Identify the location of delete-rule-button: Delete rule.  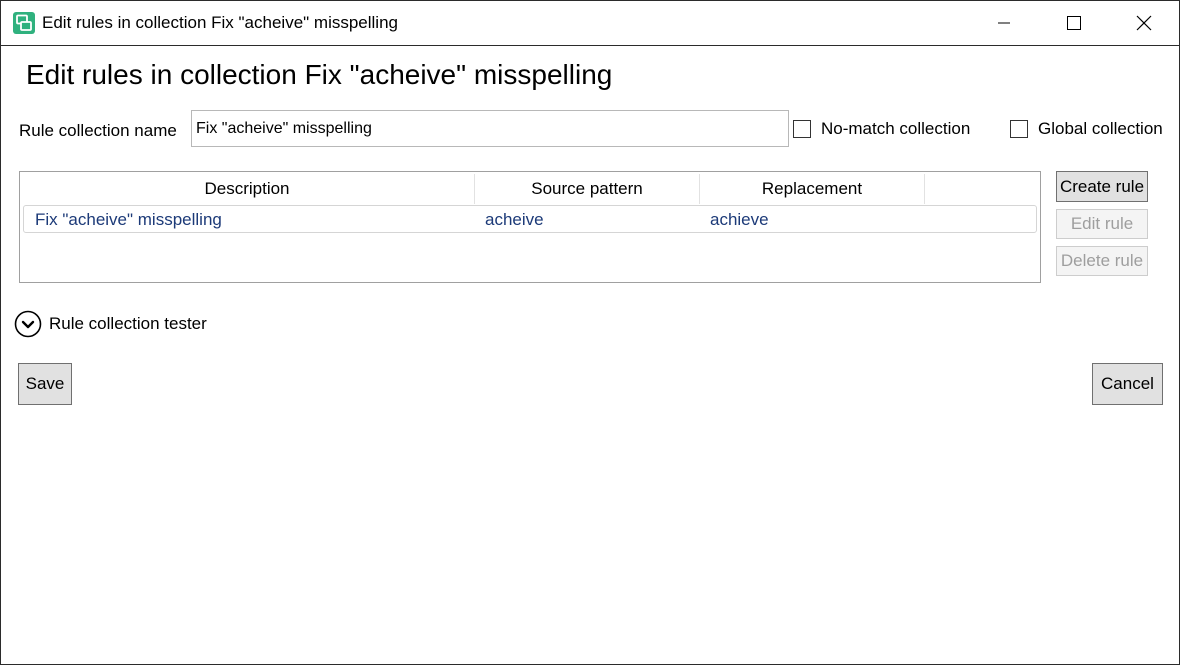
(1102, 261).